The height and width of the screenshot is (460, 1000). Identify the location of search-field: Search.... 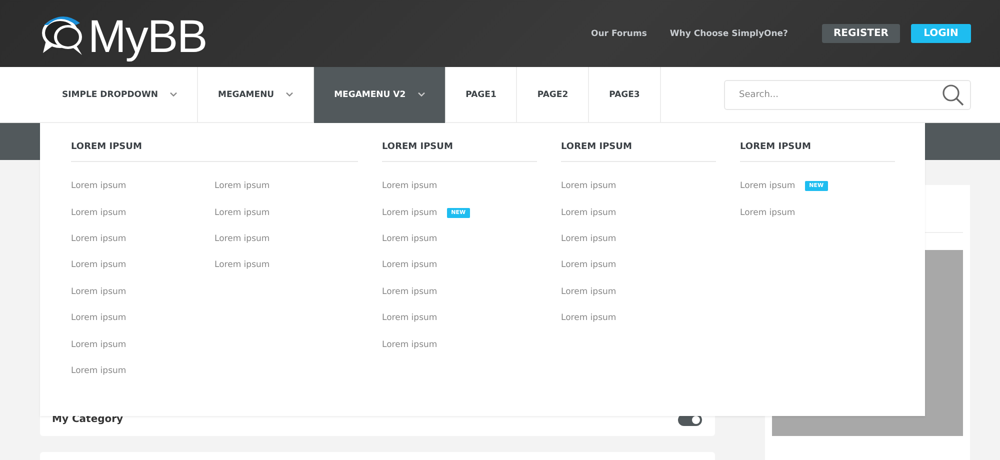
(847, 95).